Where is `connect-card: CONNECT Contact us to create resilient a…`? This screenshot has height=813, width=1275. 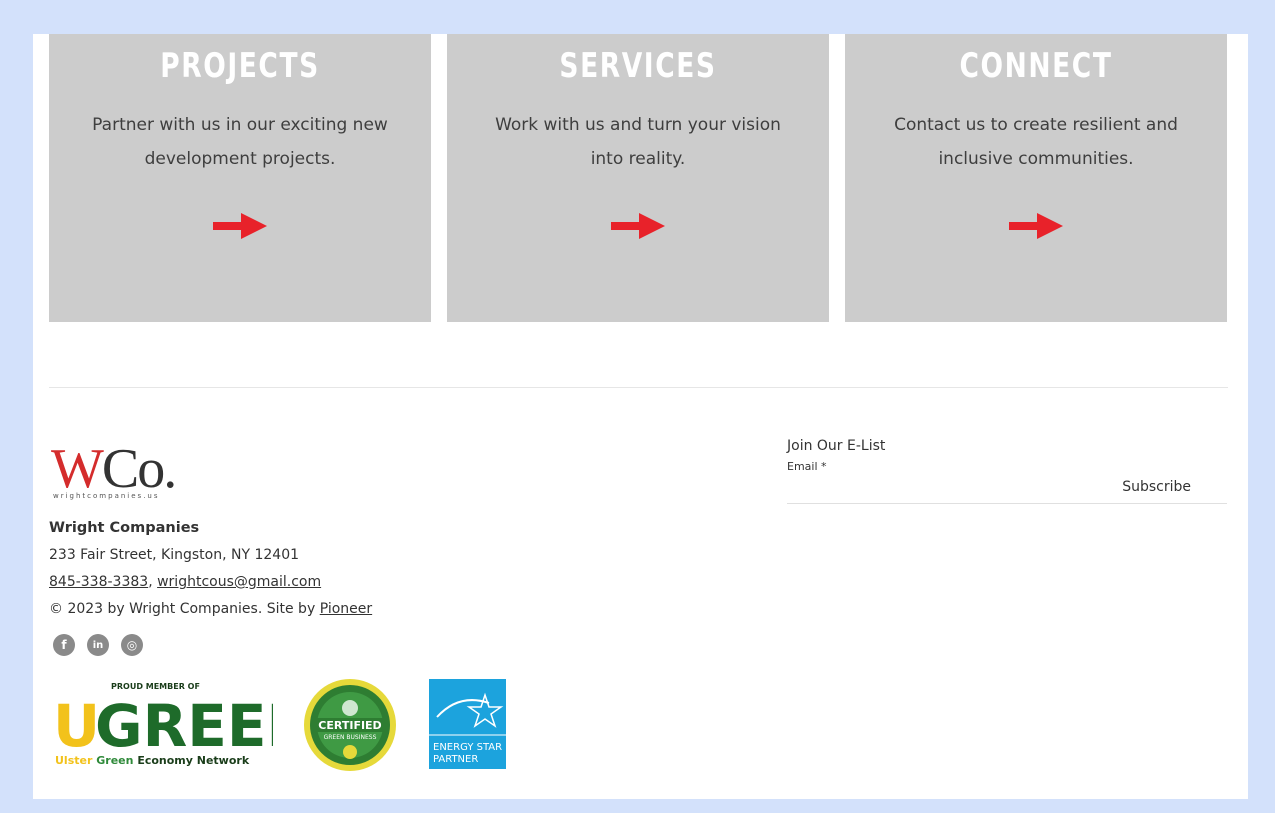 connect-card: CONNECT Contact us to create resilient a… is located at coordinates (1036, 178).